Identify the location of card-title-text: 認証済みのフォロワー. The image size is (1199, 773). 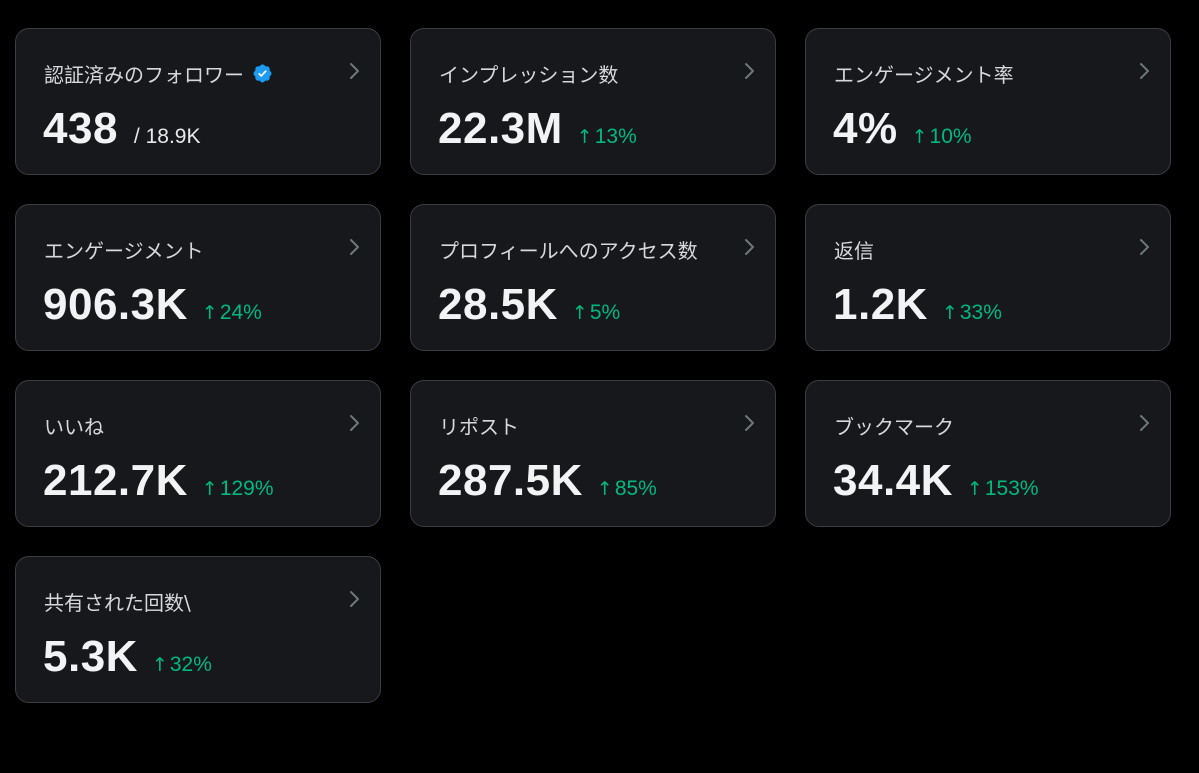
(144, 75).